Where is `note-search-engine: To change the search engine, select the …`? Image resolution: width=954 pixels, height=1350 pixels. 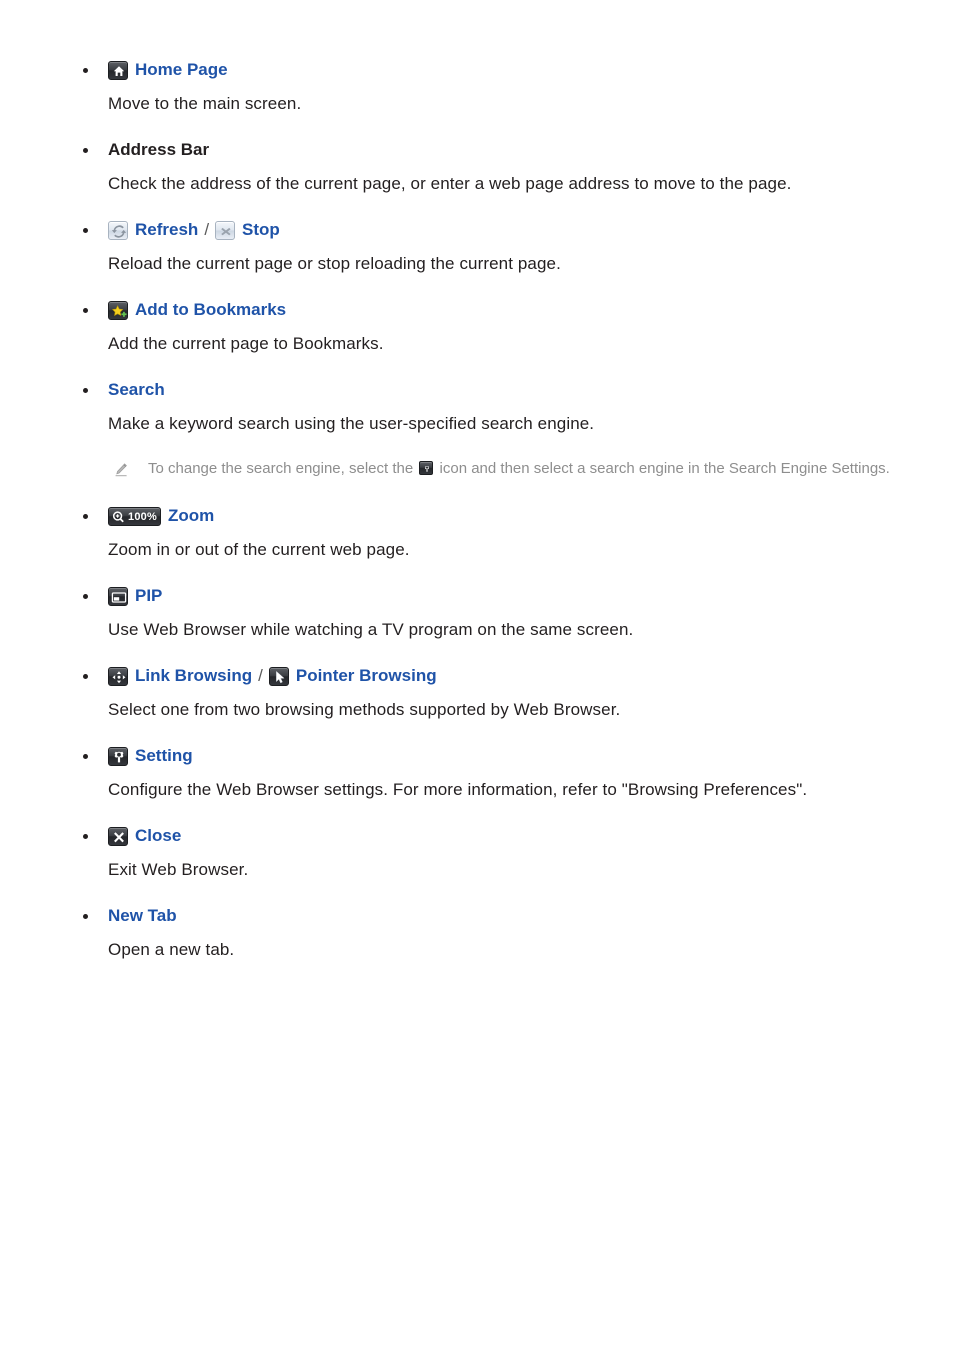 note-search-engine: To change the search engine, select the … is located at coordinates (501, 470).